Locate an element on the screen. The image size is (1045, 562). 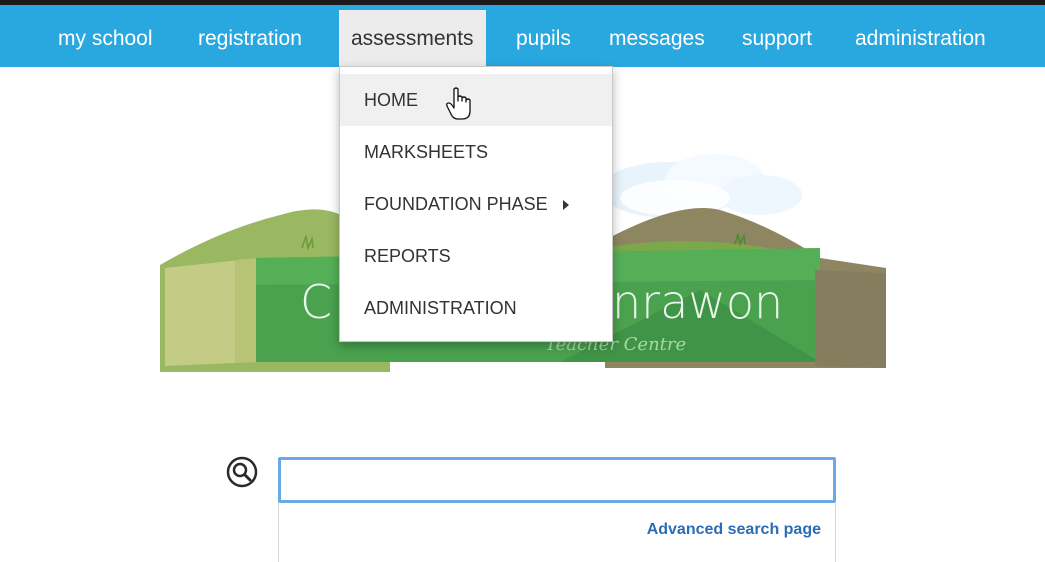
search-panel: Advanced search page is located at coordinates (557, 532).